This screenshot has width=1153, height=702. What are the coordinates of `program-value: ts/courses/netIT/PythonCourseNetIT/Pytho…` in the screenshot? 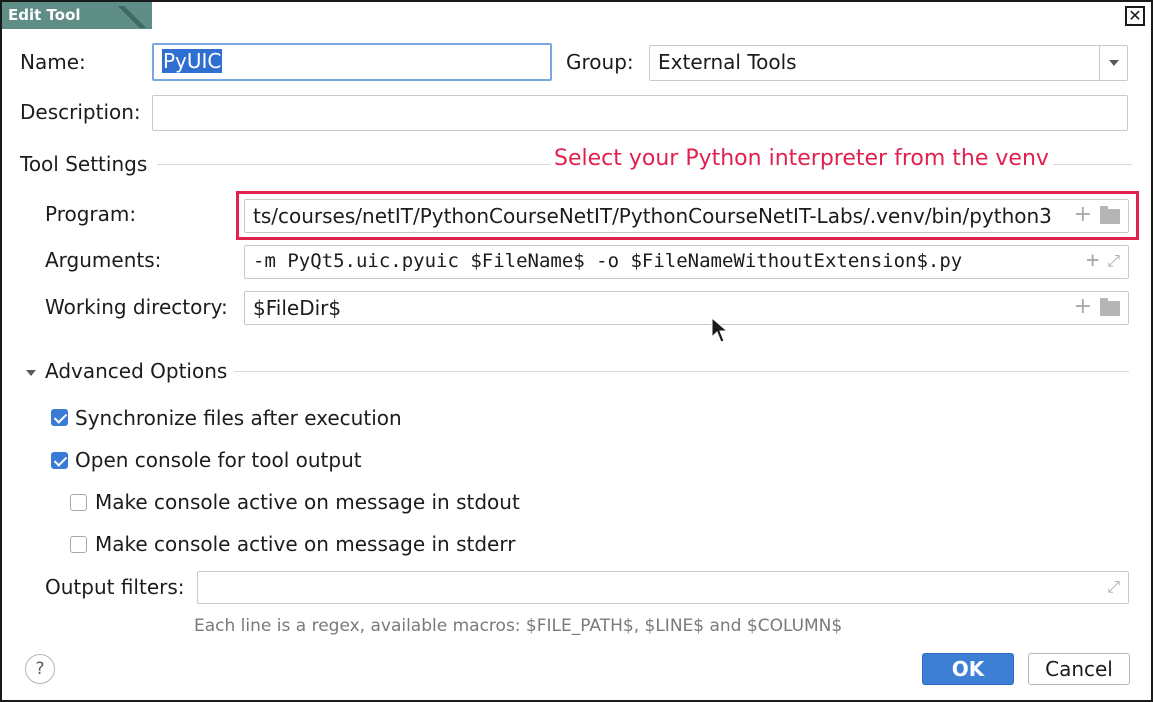 It's located at (652, 216).